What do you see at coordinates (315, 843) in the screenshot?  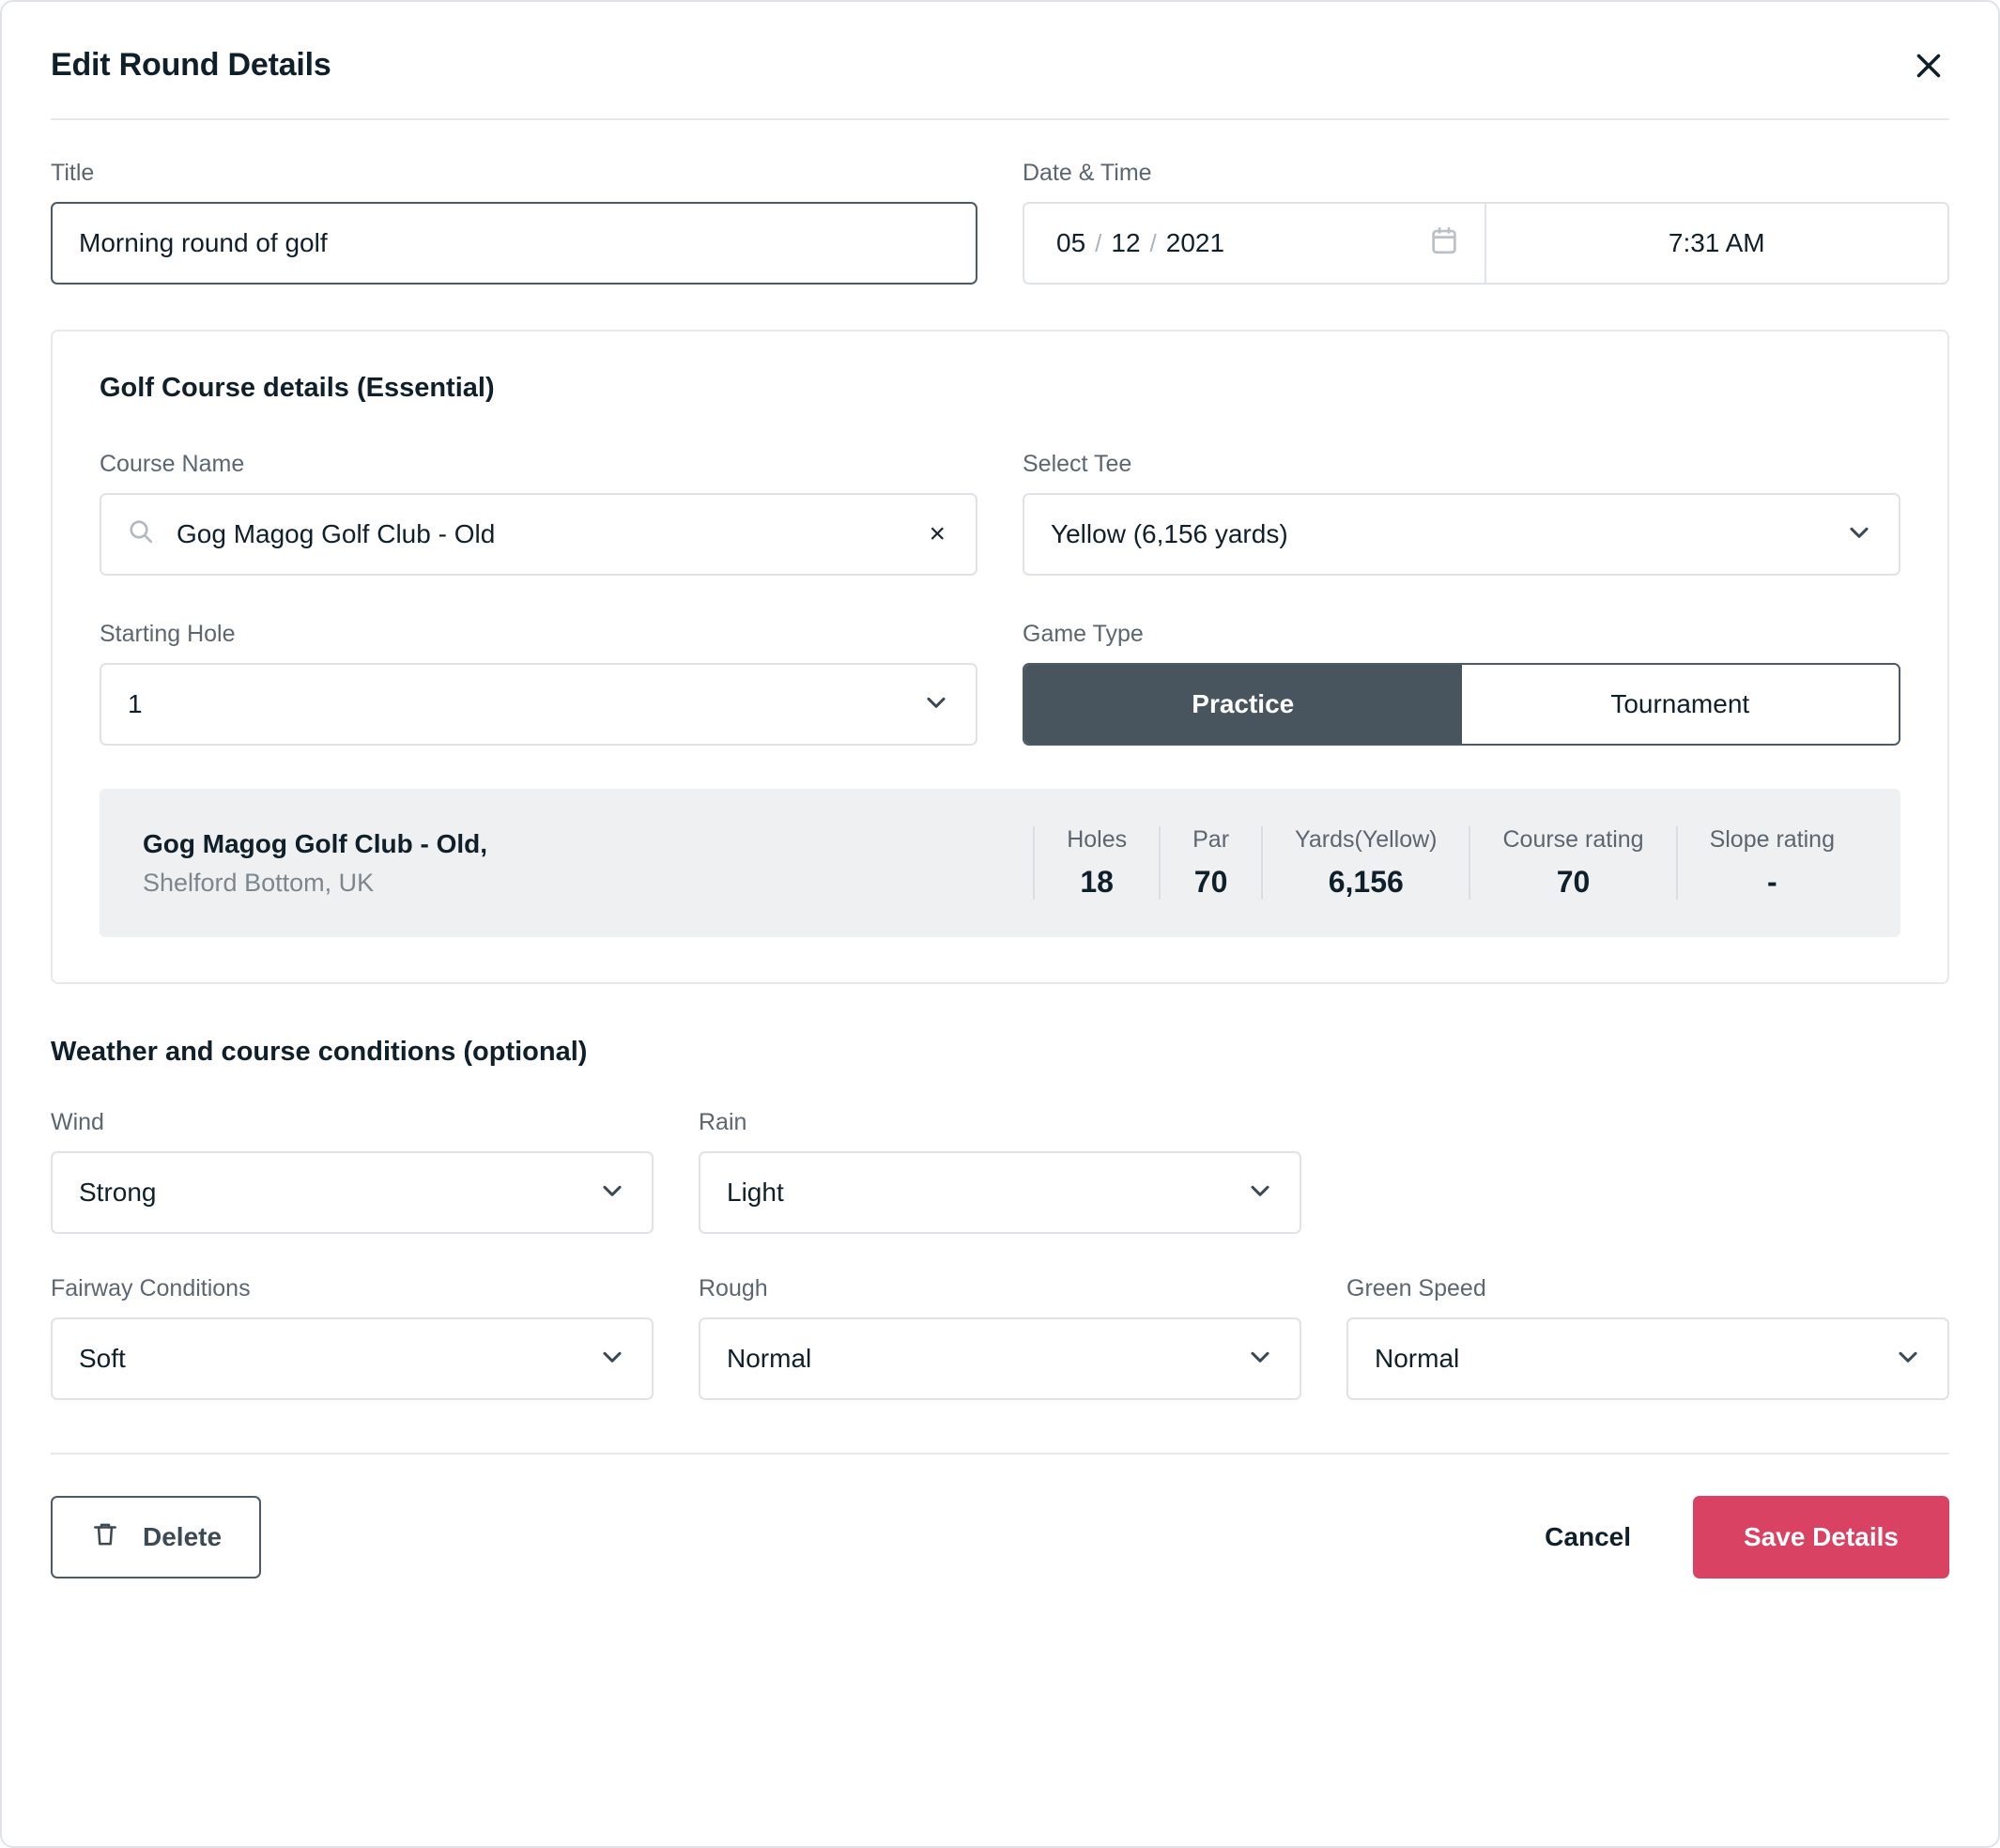 I see `course-summary-course: Gog Magog Golf Club - Old,` at bounding box center [315, 843].